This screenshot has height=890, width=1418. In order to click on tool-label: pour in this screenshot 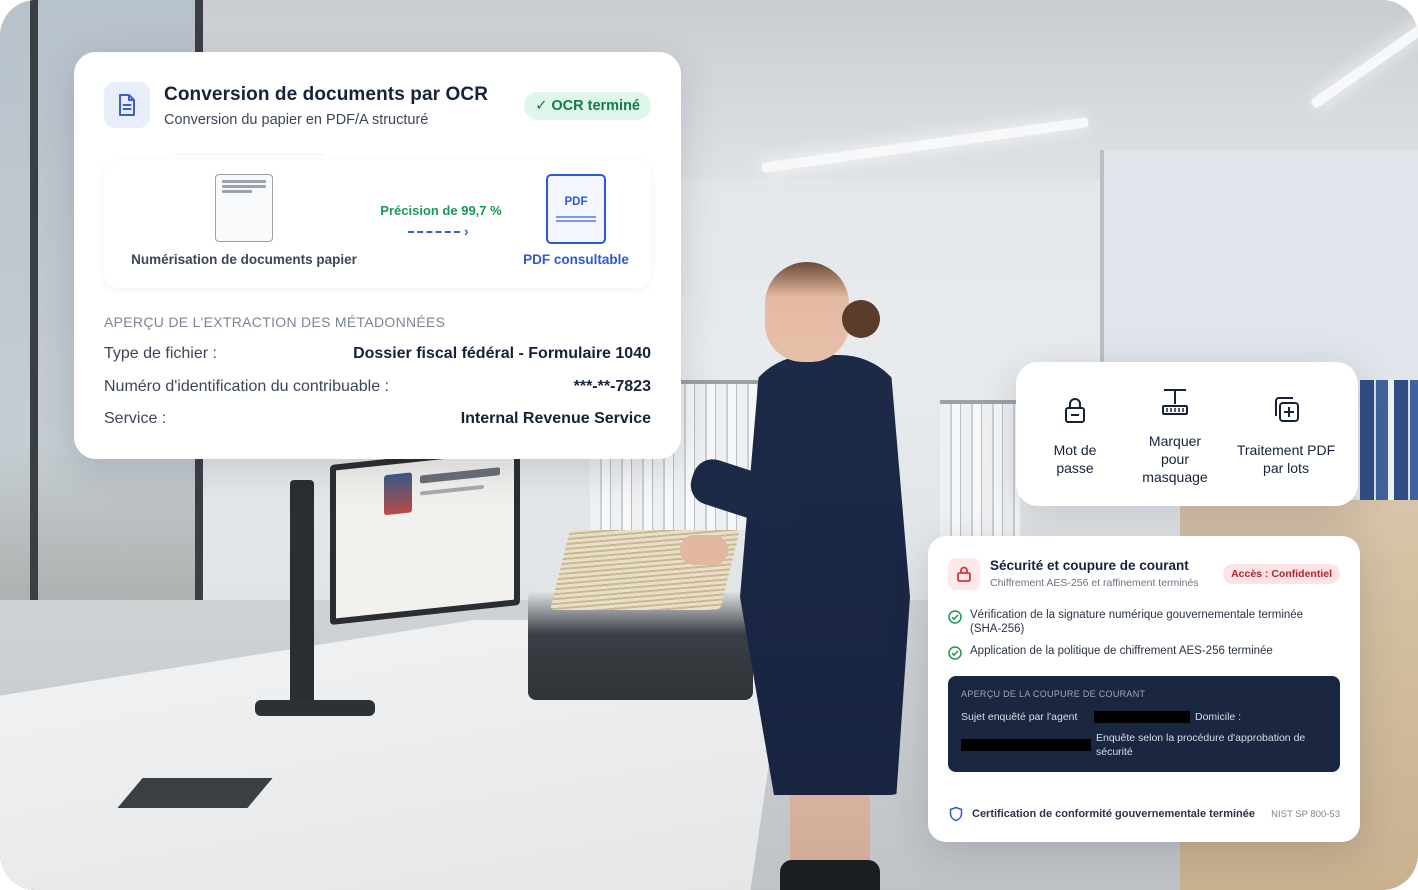, I will do `click(1175, 459)`.